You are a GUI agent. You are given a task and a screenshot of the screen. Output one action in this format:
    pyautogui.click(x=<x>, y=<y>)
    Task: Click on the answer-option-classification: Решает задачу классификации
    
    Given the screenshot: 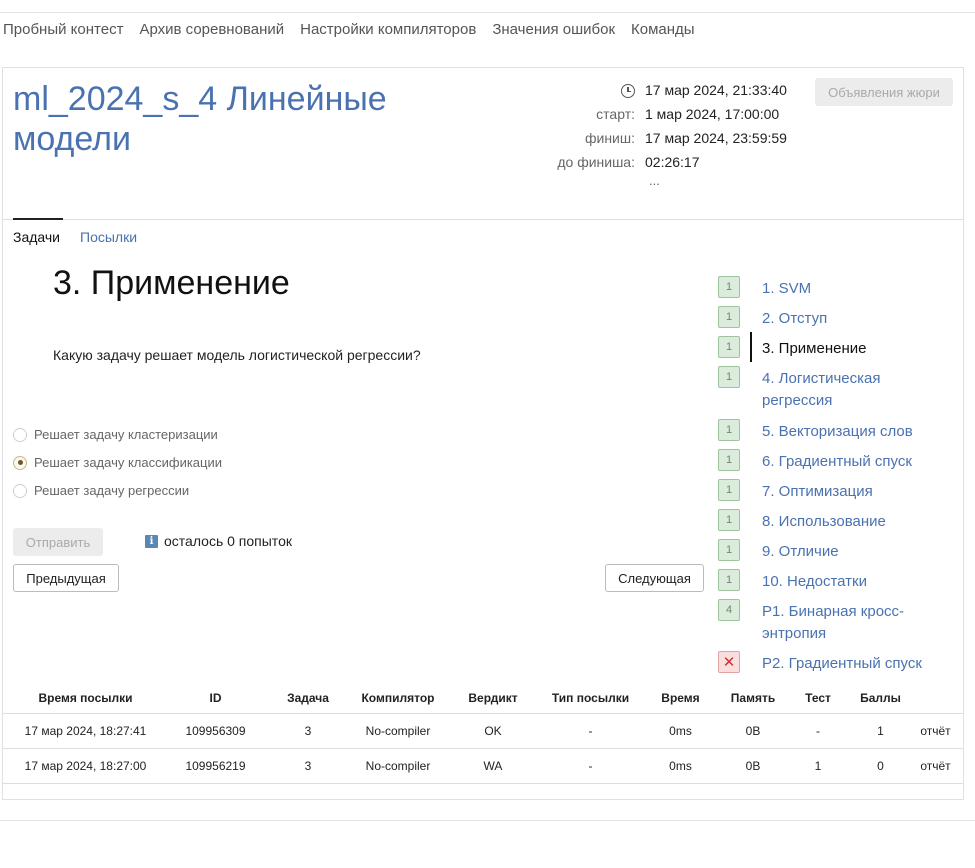 What is the action you would take?
    pyautogui.click(x=117, y=462)
    